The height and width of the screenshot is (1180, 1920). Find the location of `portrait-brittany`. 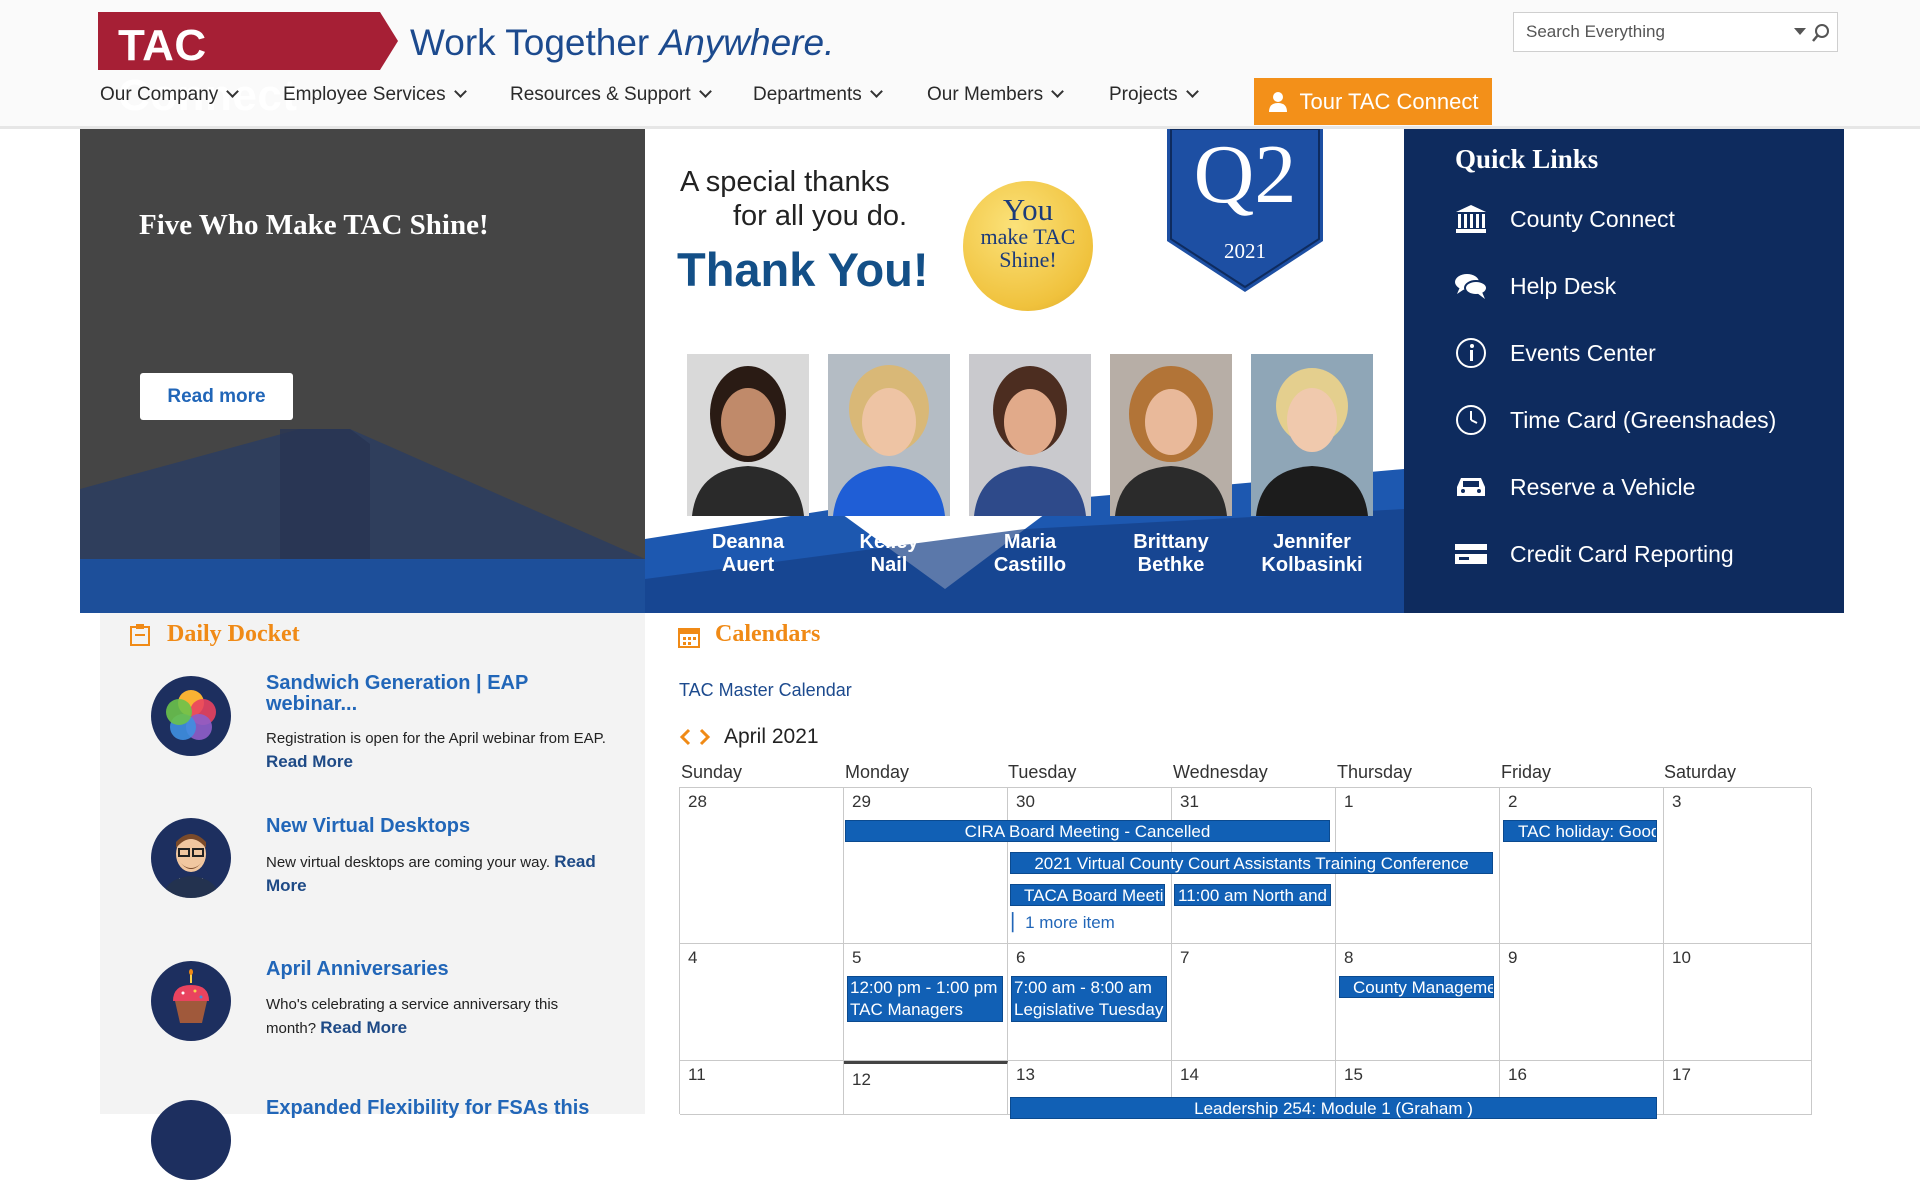

portrait-brittany is located at coordinates (1171, 435).